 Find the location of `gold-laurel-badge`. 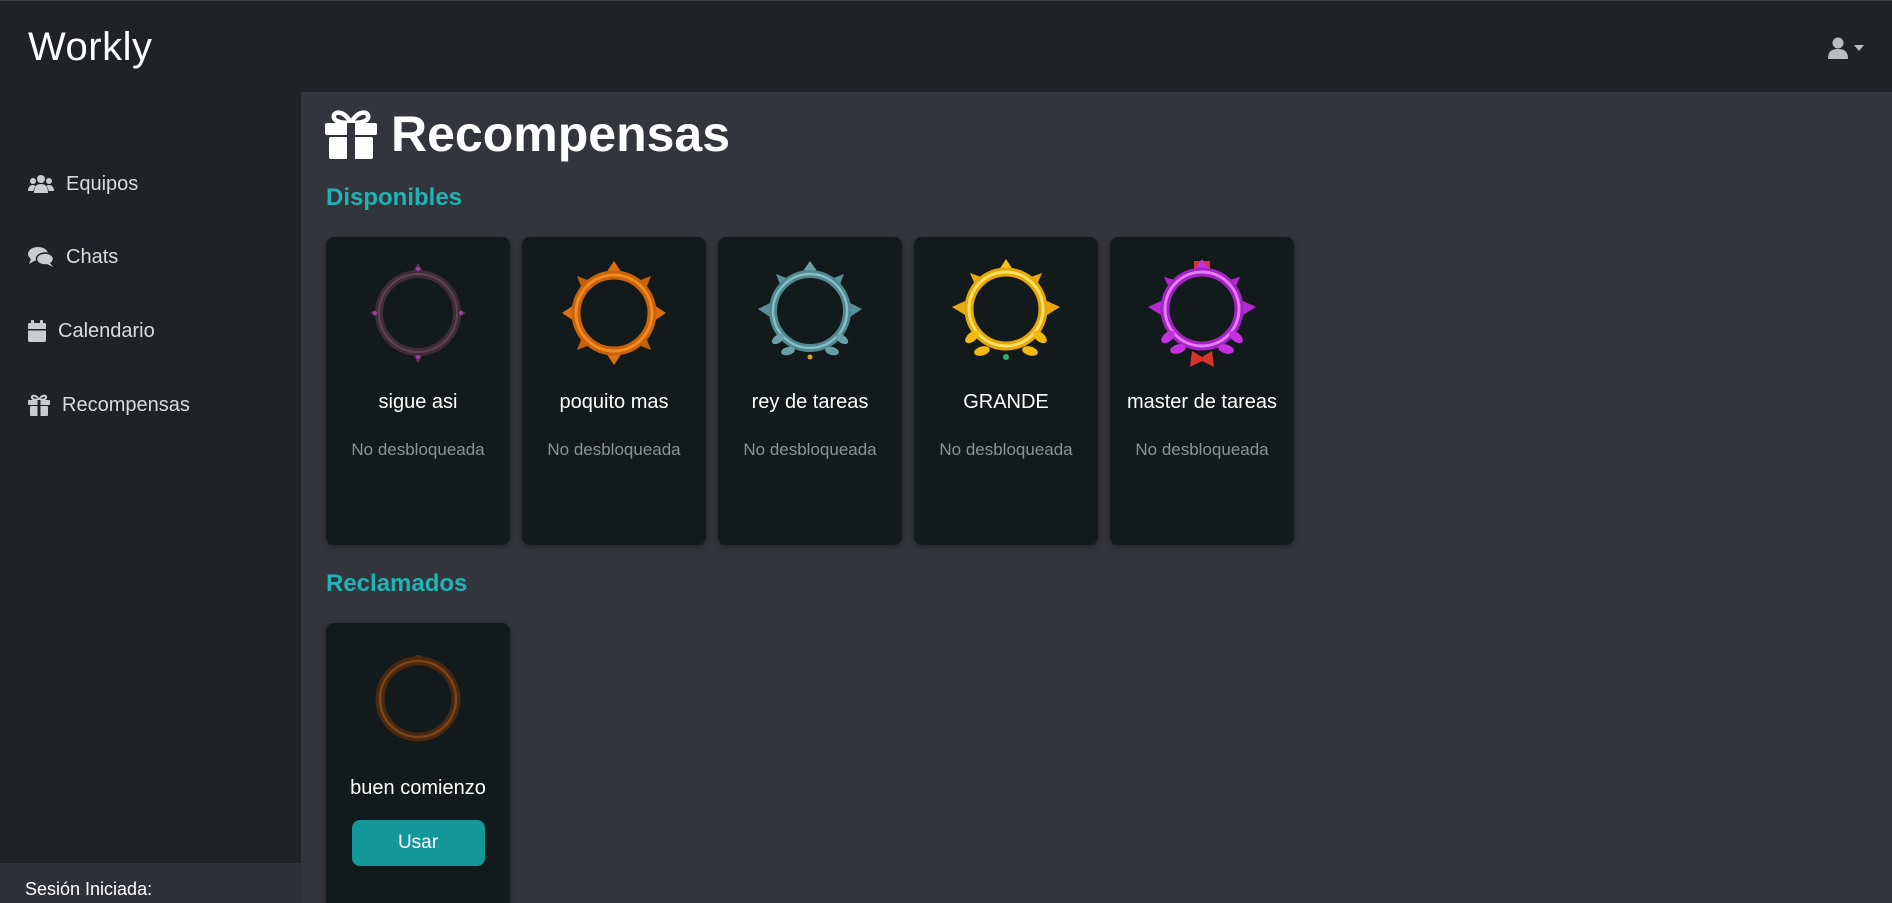

gold-laurel-badge is located at coordinates (1006, 309).